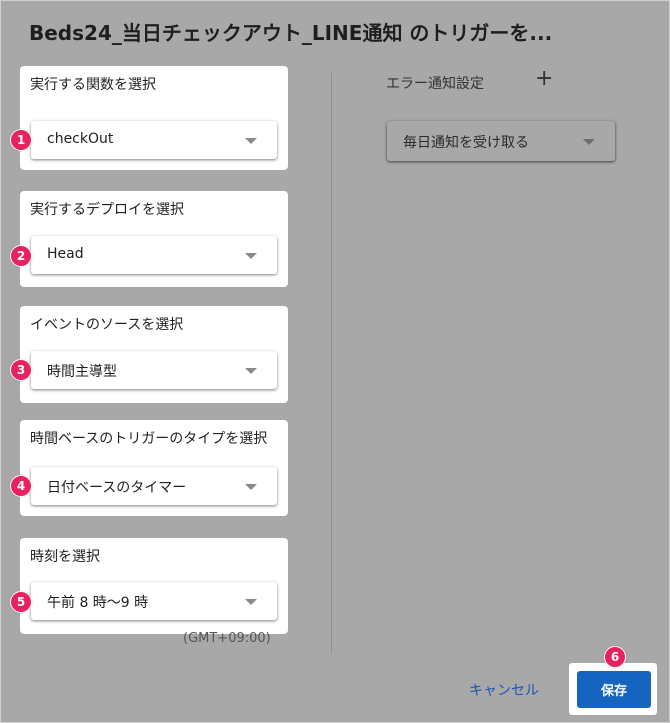 The width and height of the screenshot is (670, 723). I want to click on deployment-select: Head, so click(154, 255).